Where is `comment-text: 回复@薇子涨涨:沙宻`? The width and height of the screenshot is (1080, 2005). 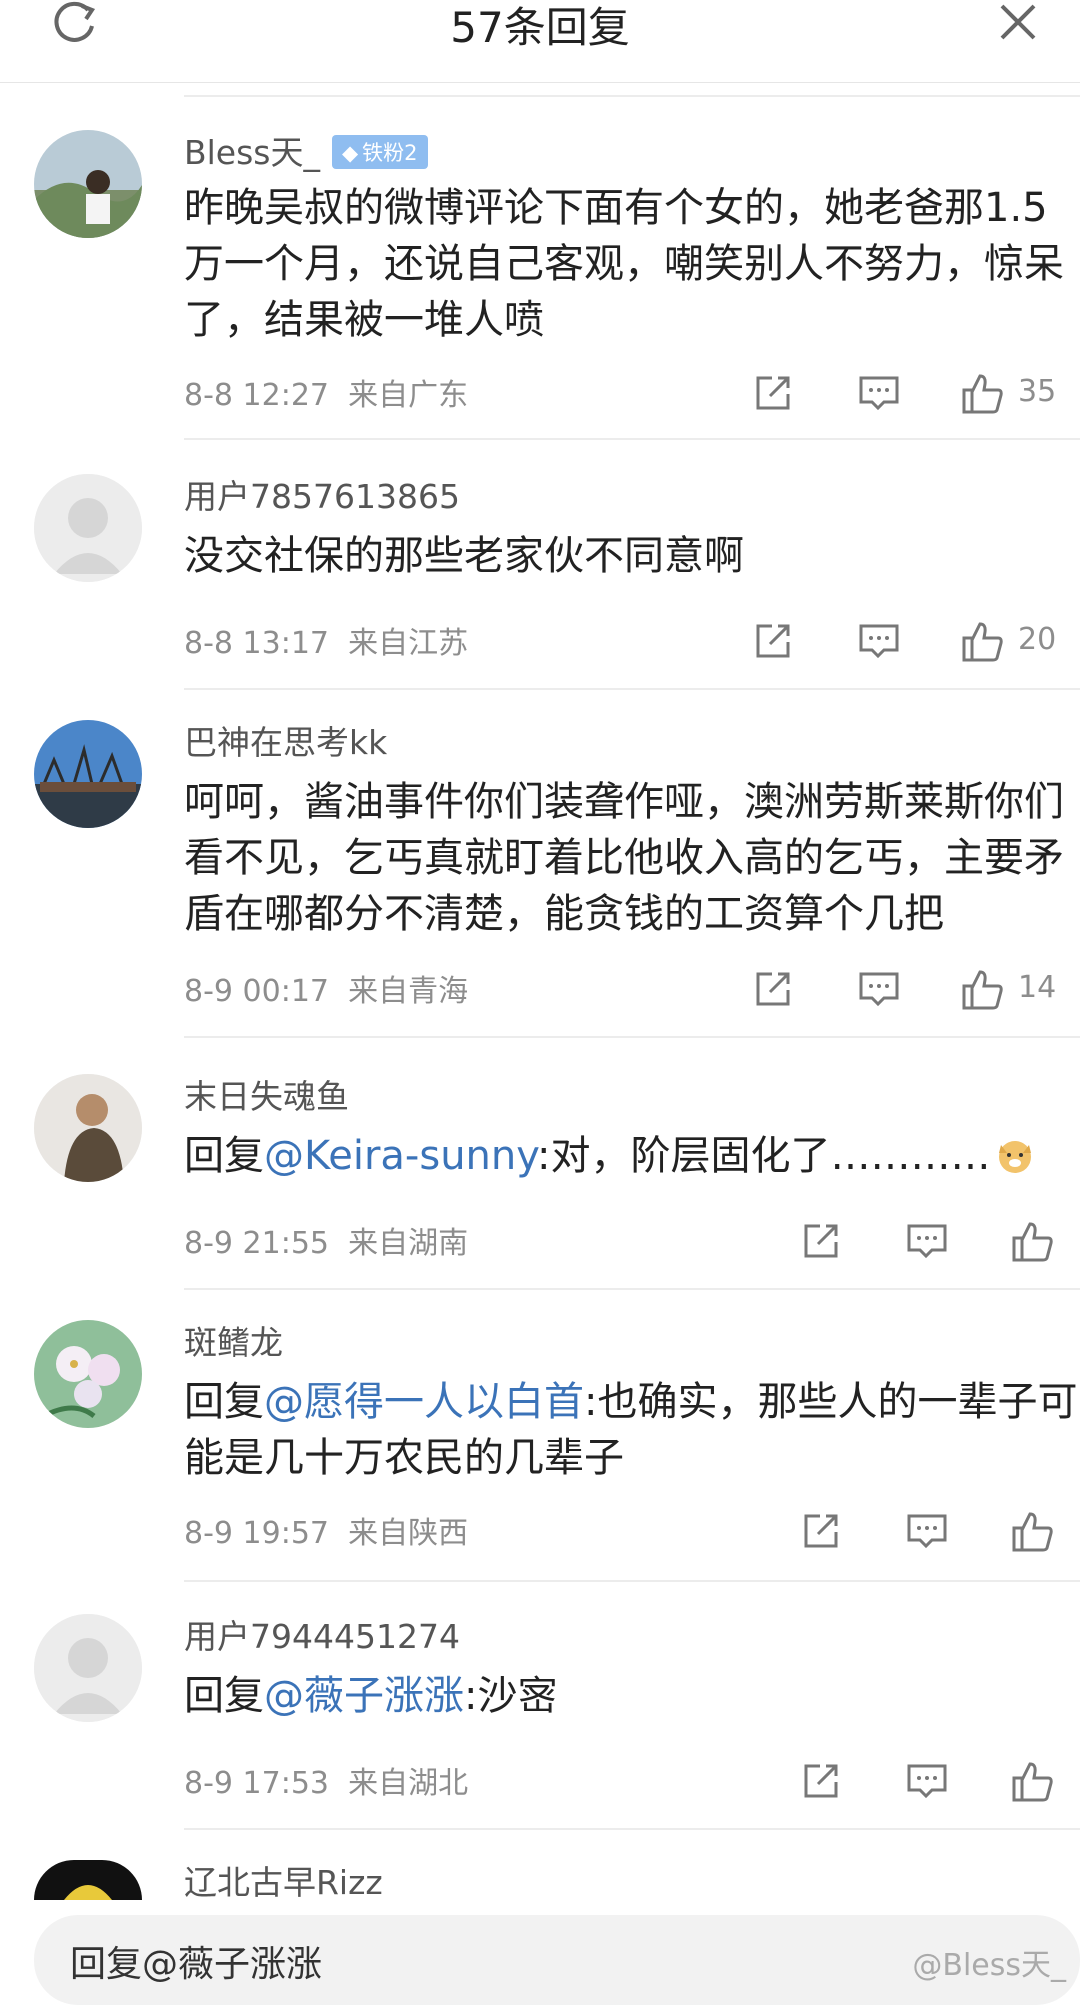
comment-text: 回复@薇子涨涨:沙宻 is located at coordinates (371, 1696).